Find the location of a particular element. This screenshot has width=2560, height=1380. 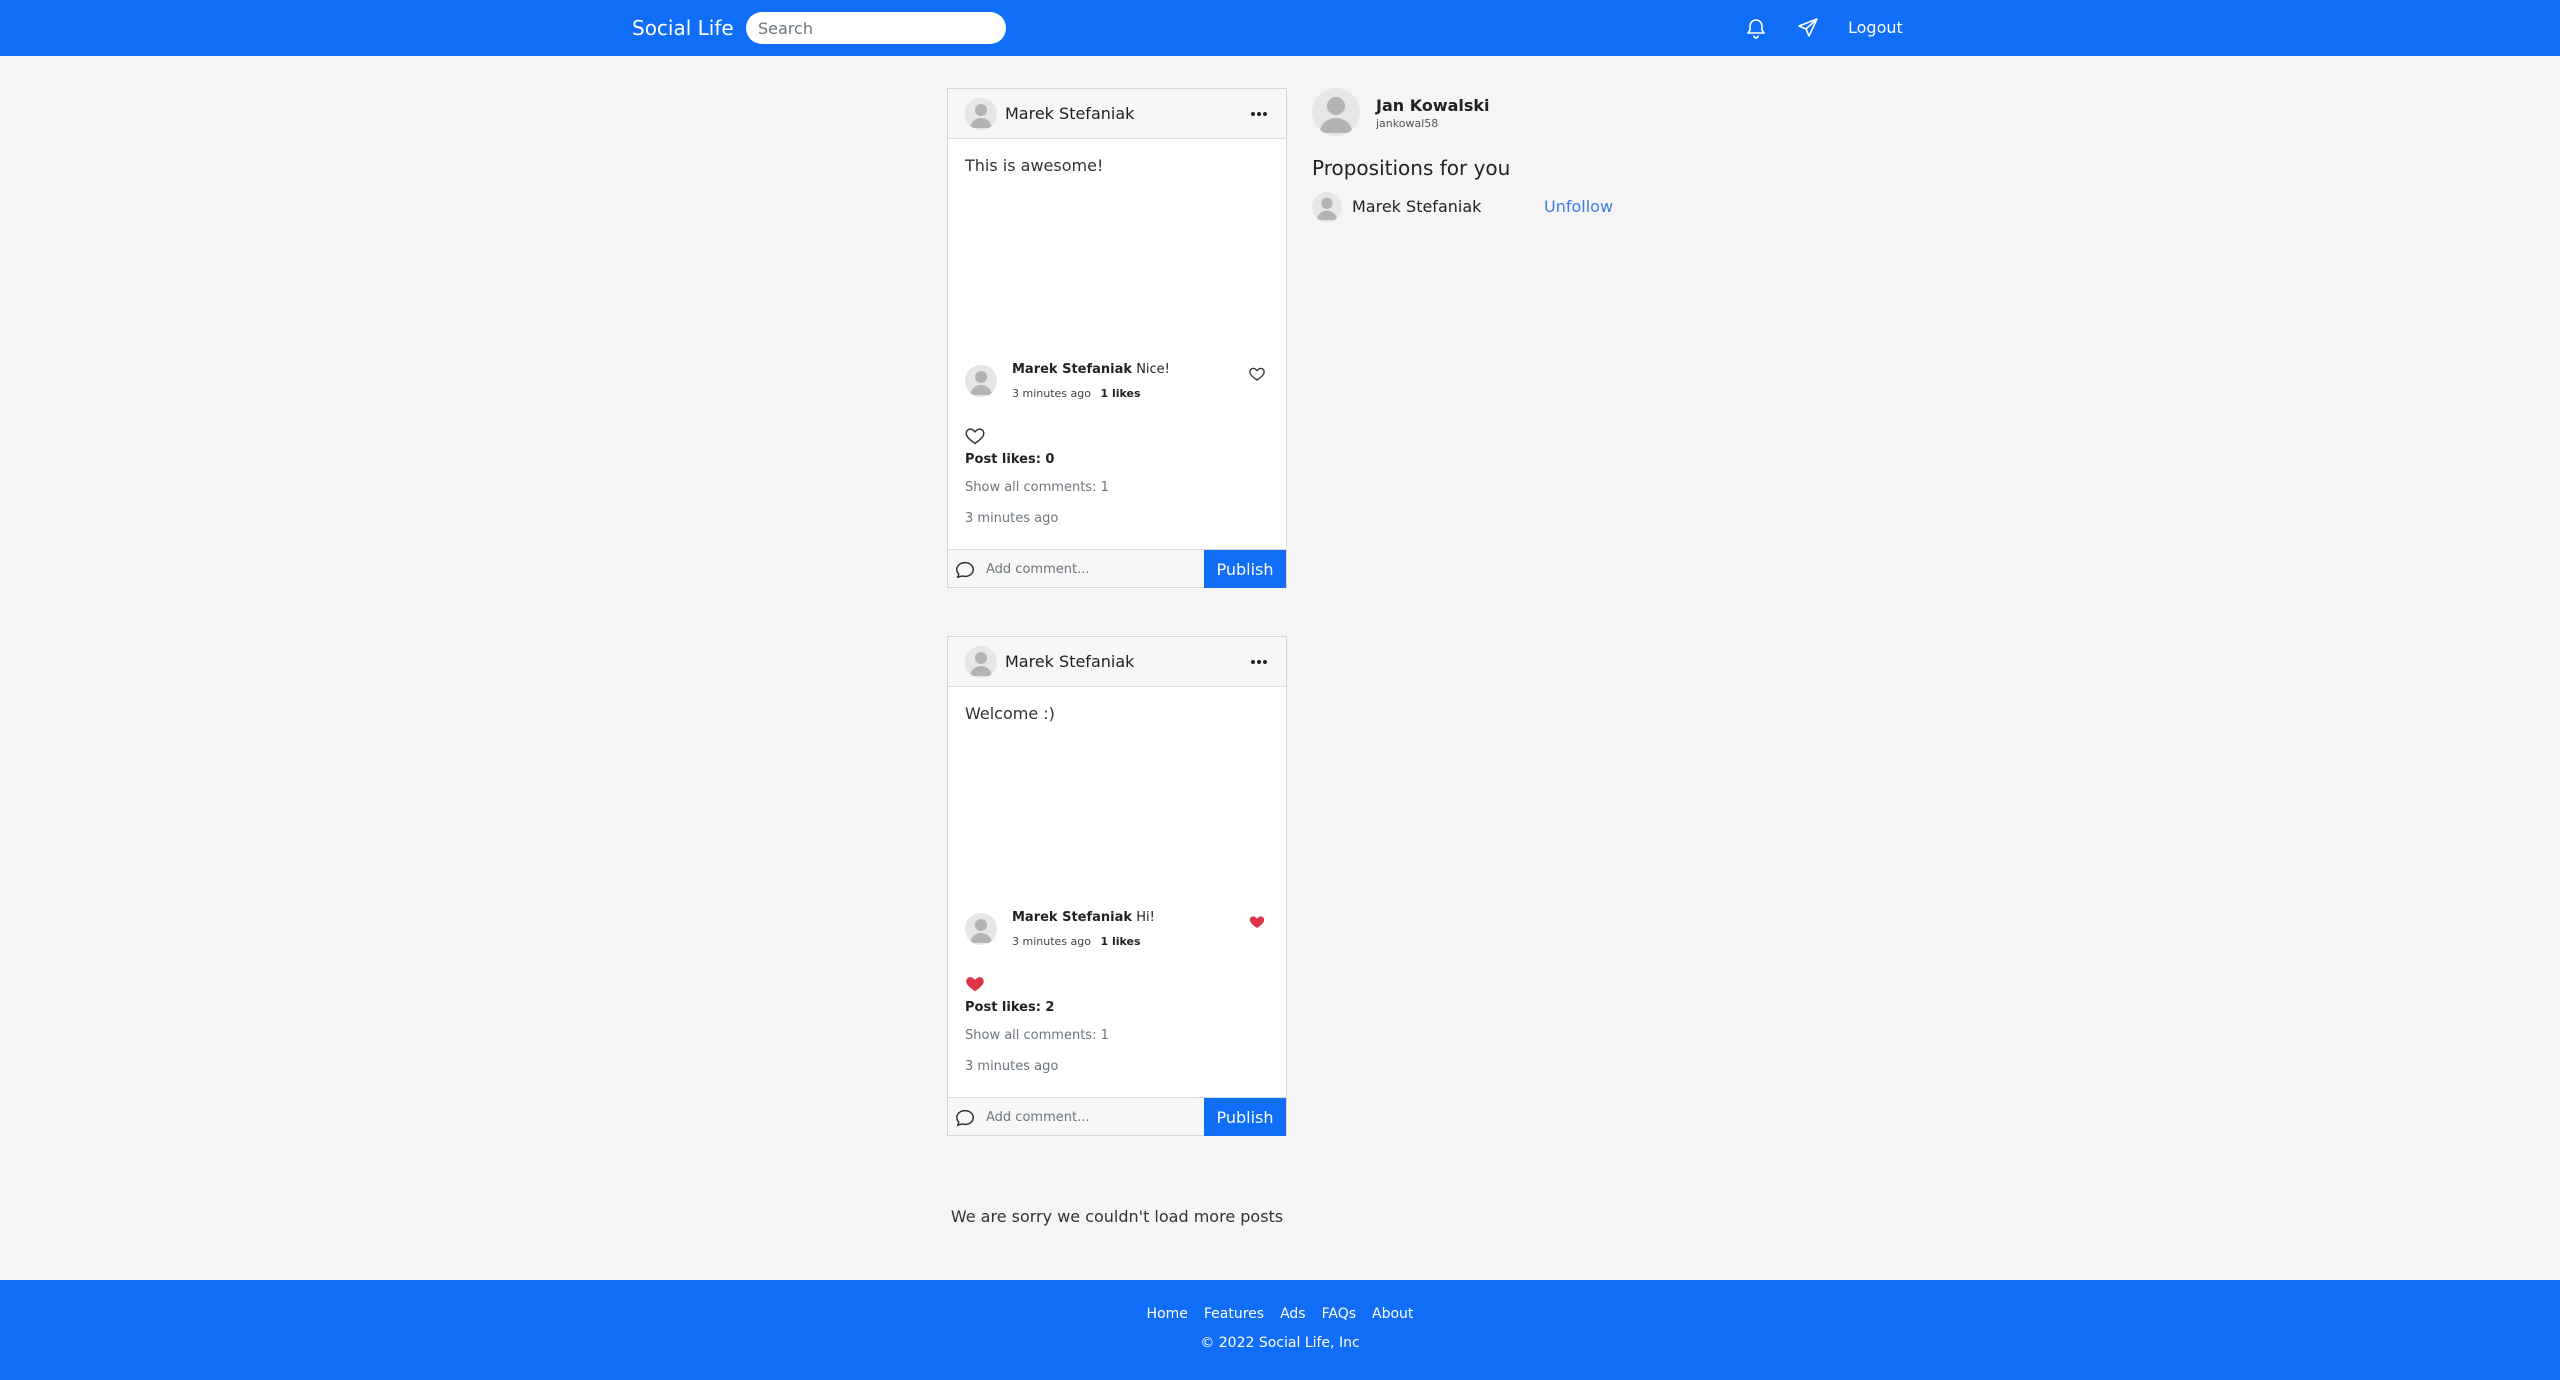

footer-link-home: Home is located at coordinates (1167, 1314).